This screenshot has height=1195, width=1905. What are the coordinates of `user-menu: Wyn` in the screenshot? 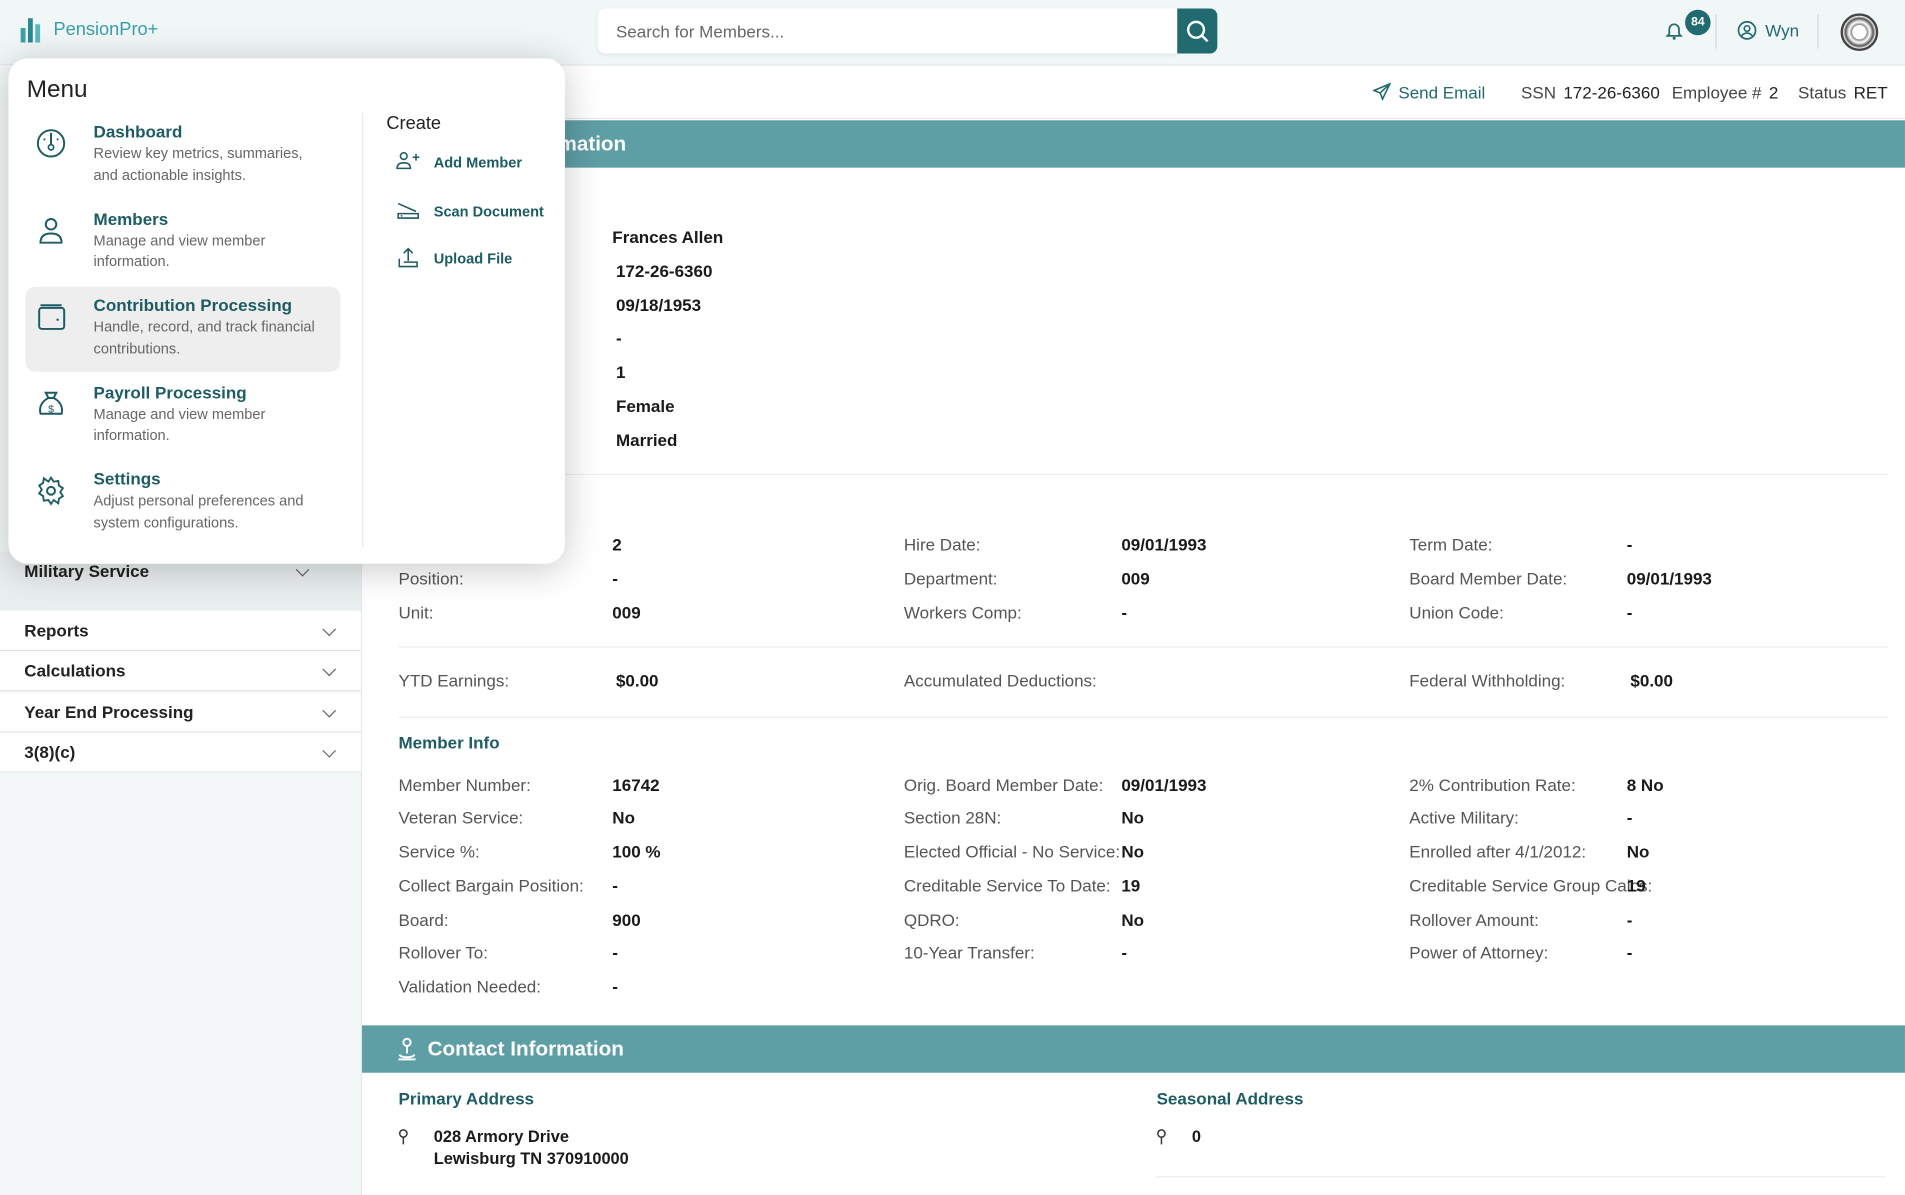 It's located at (1768, 30).